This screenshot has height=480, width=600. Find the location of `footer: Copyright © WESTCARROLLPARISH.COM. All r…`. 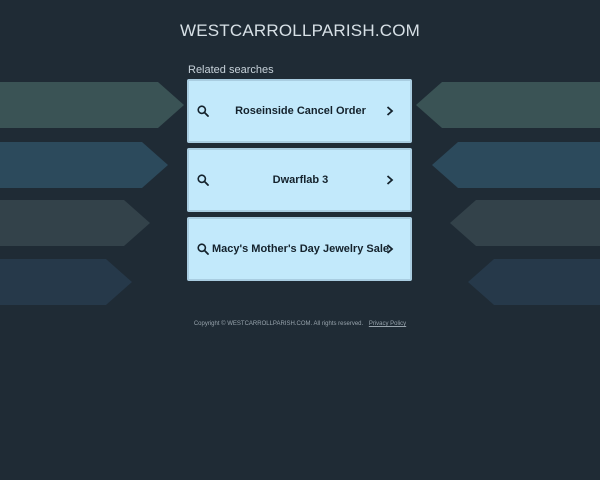

footer: Copyright © WESTCARROLLPARISH.COM. All r… is located at coordinates (300, 324).